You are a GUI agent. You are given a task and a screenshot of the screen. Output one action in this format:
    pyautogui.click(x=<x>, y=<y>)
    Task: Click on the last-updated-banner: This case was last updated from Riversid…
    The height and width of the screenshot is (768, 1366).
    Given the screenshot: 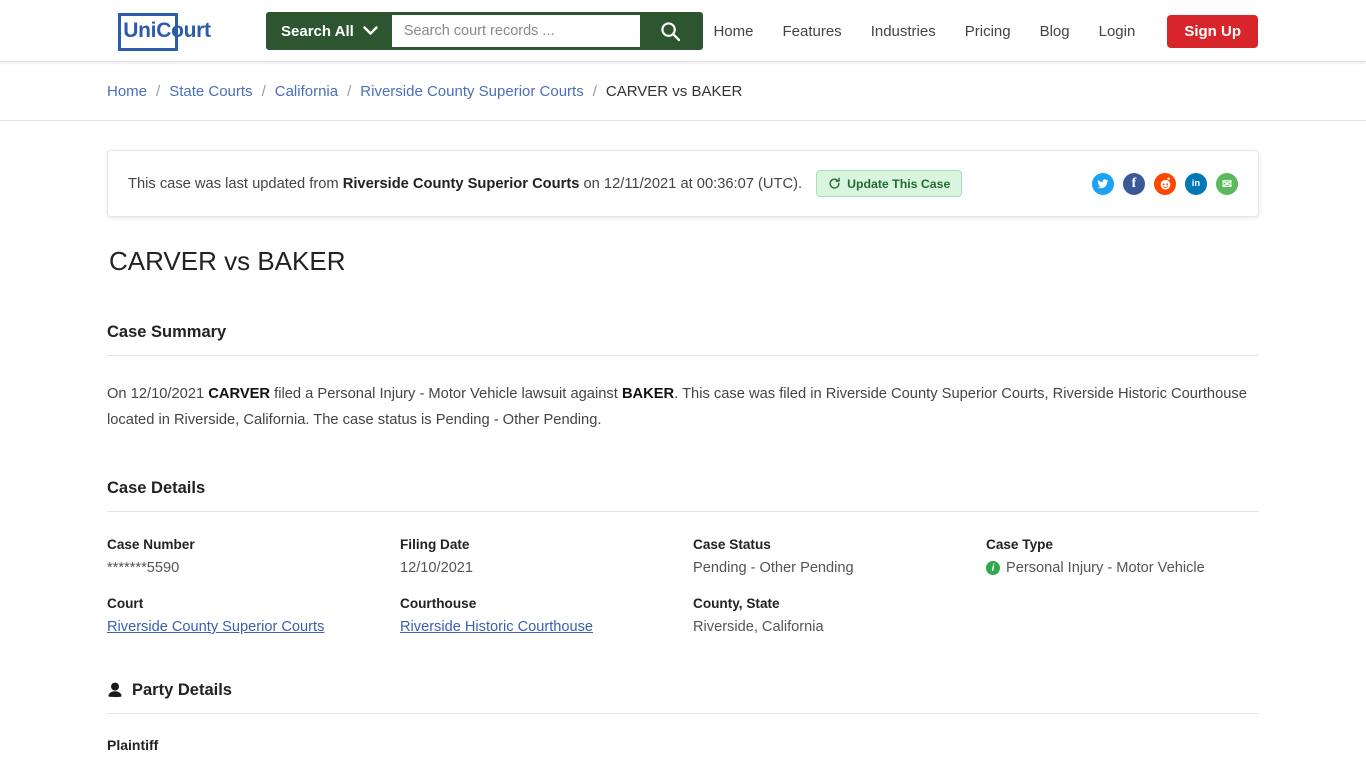 What is the action you would take?
    pyautogui.click(x=683, y=183)
    